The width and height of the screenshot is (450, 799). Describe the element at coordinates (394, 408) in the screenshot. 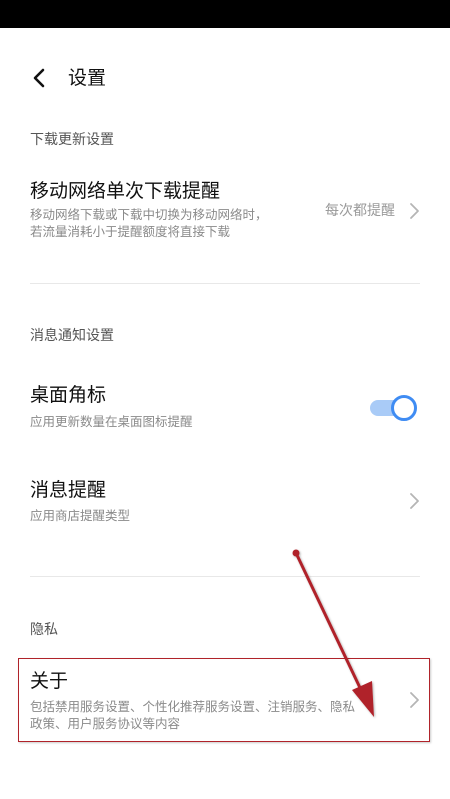

I see `badge-toggle` at that location.